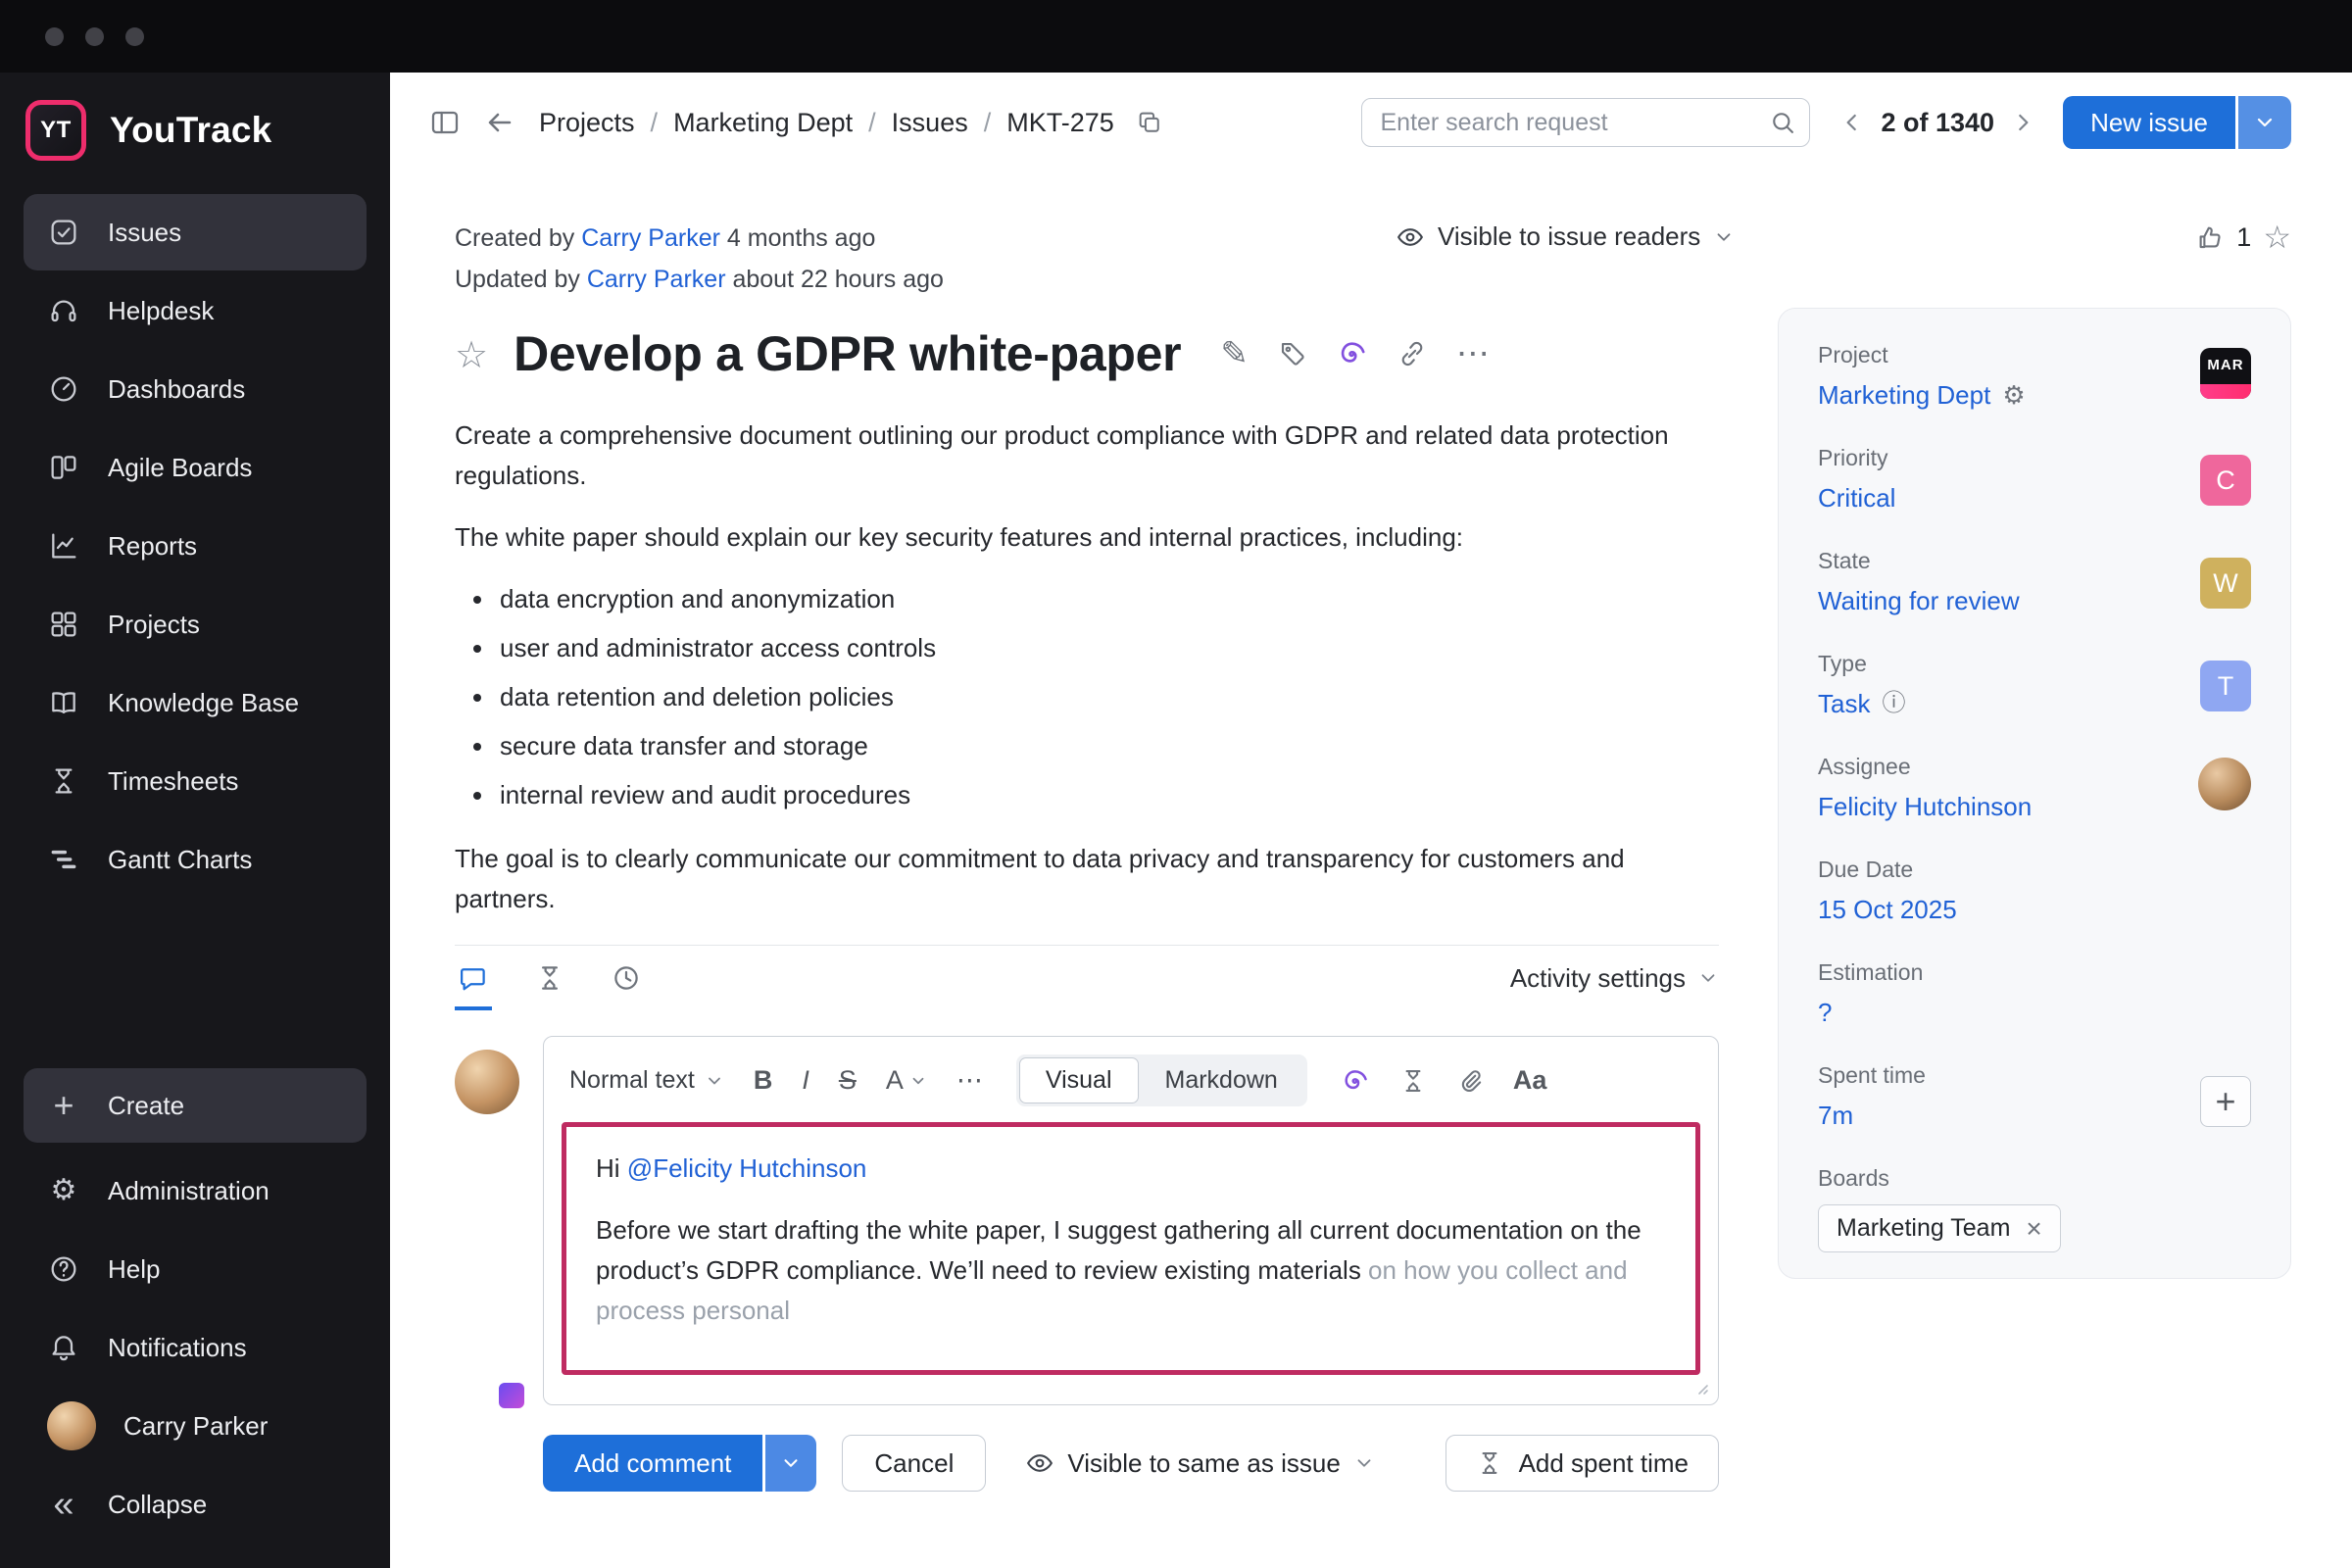  I want to click on assignee-value: Felicity Hutchinson, so click(1925, 806).